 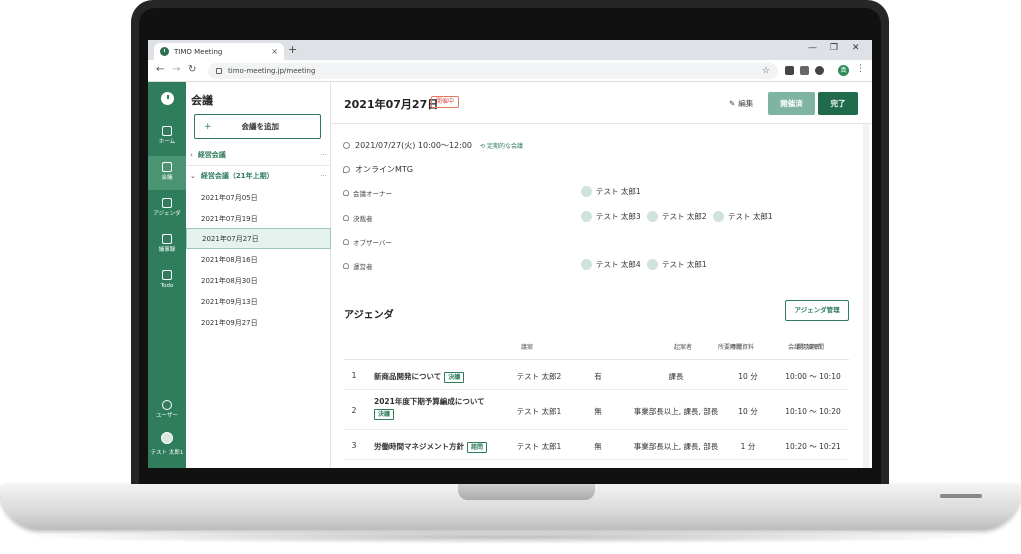 What do you see at coordinates (258, 155) in the screenshot?
I see `folder-keiei: › 経営会議 ···` at bounding box center [258, 155].